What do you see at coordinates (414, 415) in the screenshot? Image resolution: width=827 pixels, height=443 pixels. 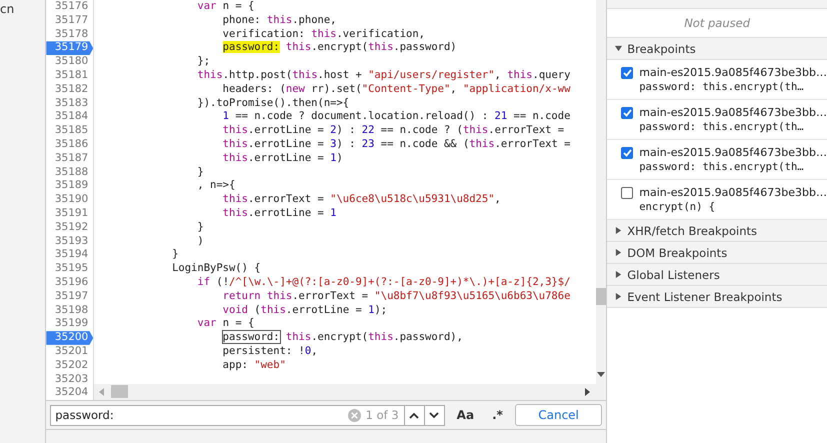 I see `chevron-up-icon` at bounding box center [414, 415].